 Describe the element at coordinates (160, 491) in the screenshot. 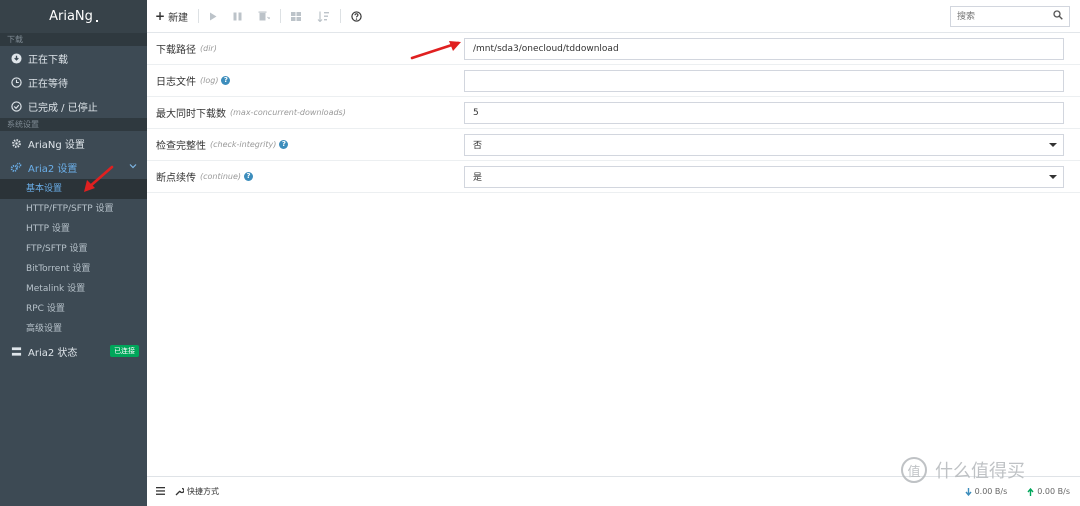

I see `menu-icon` at that location.